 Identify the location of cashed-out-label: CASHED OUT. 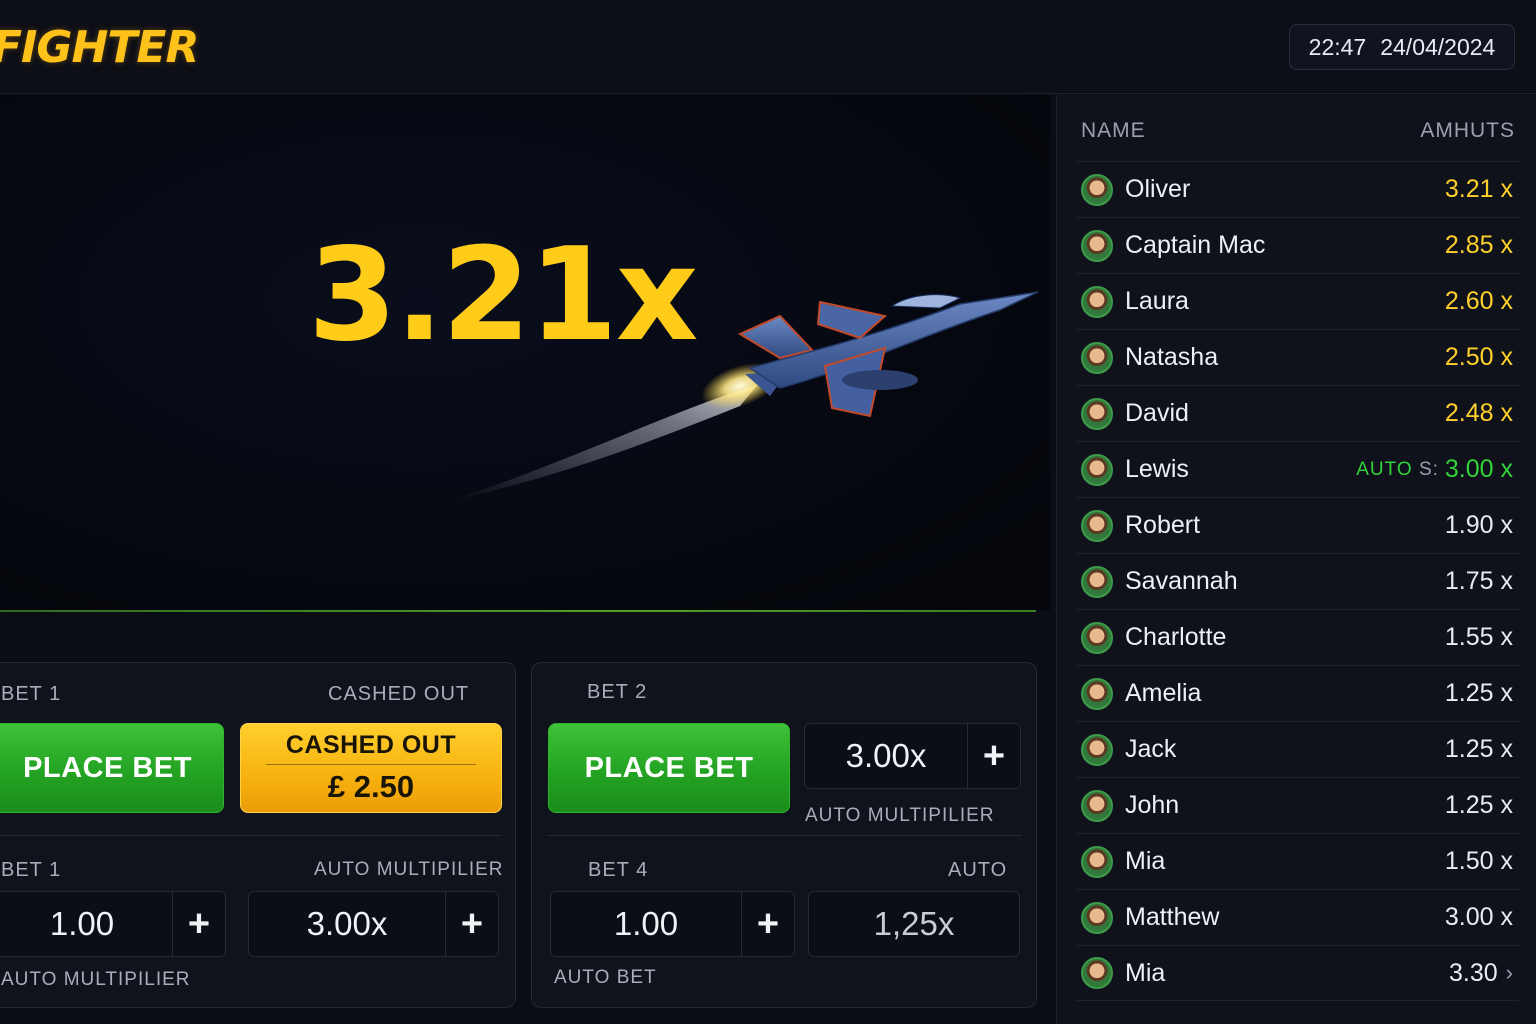
(399, 694).